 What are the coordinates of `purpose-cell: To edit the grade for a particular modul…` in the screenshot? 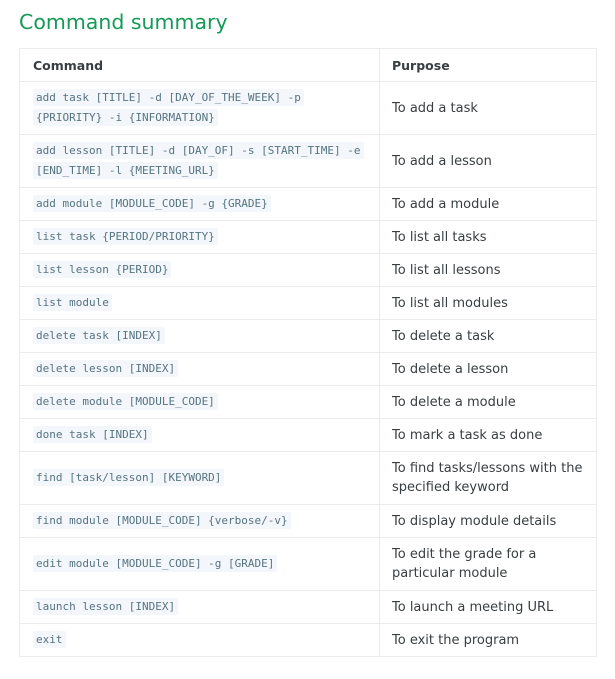 It's located at (488, 564).